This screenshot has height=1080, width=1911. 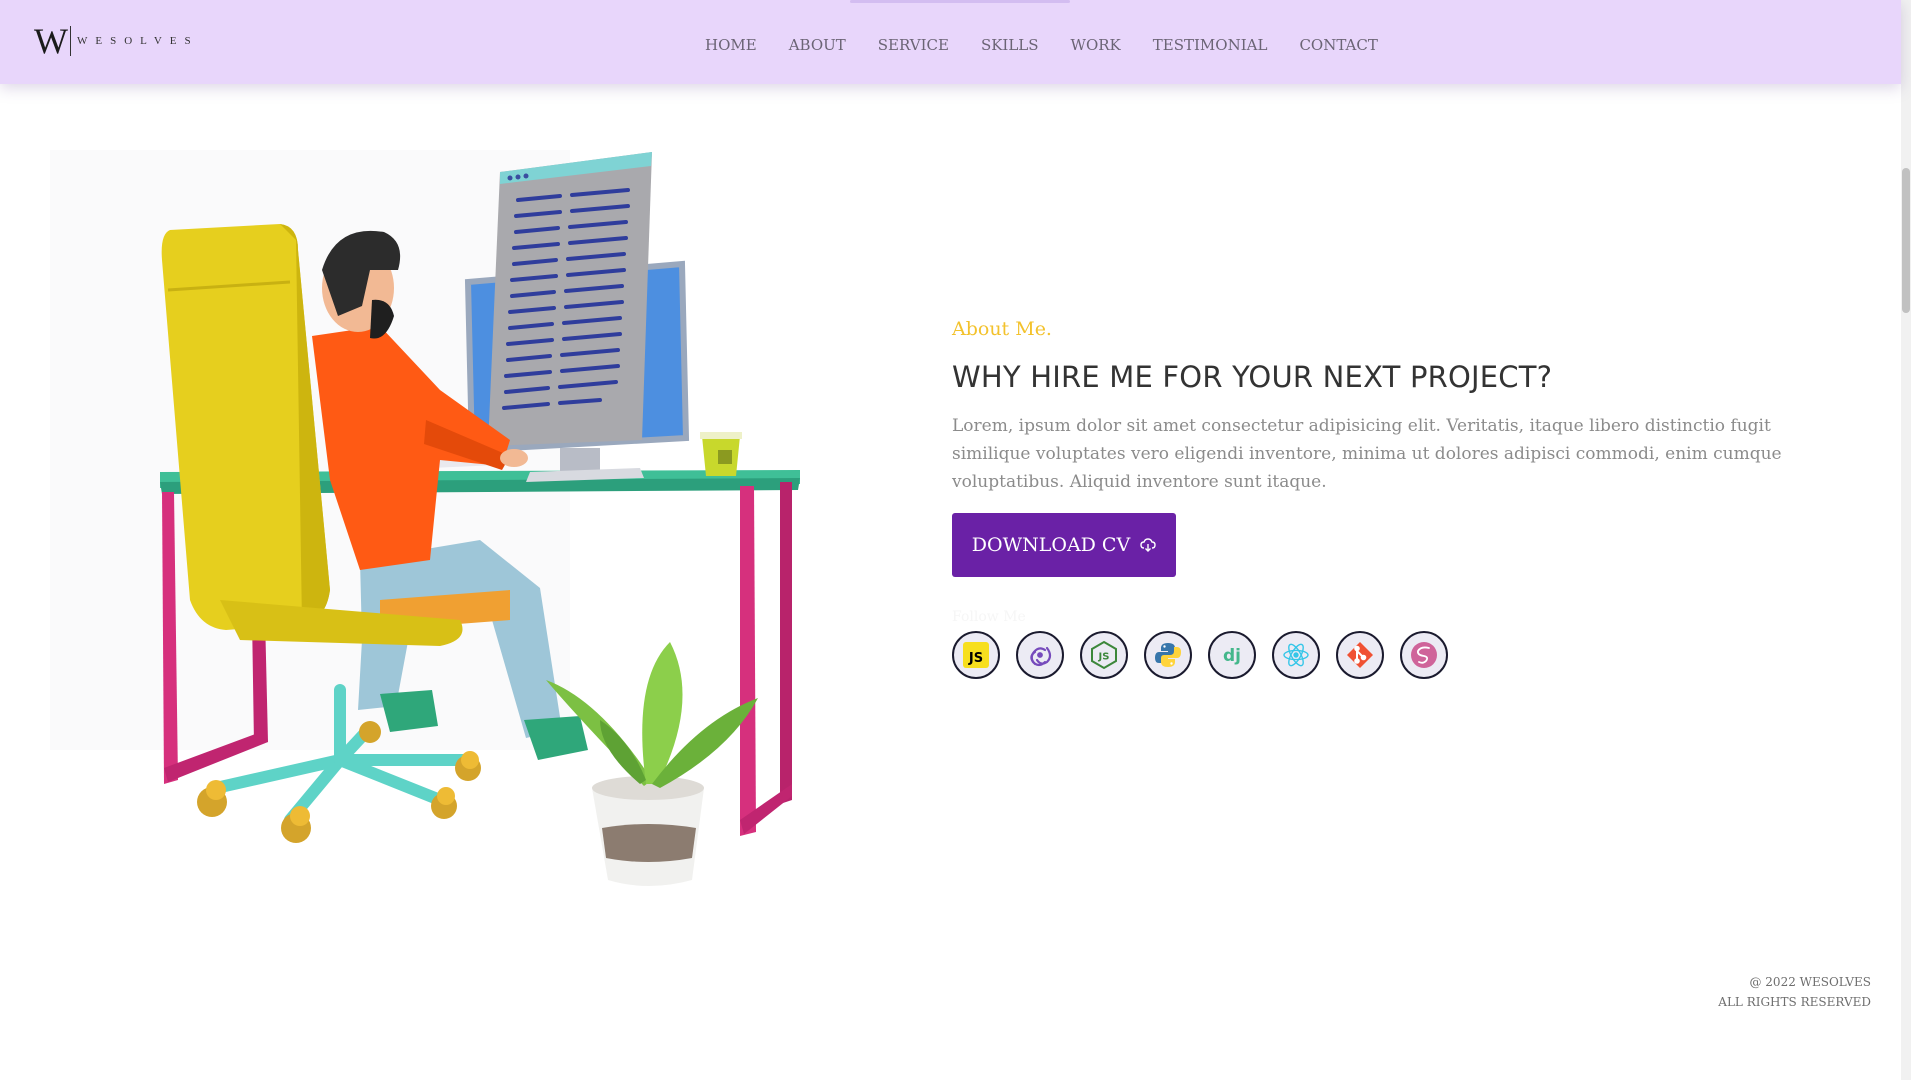 What do you see at coordinates (1148, 545) in the screenshot?
I see `cloud-download-icon` at bounding box center [1148, 545].